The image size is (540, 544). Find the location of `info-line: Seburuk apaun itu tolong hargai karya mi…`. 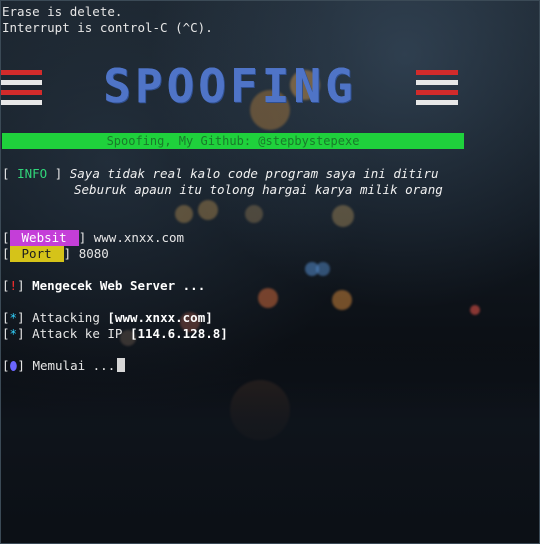

info-line: Seburuk apaun itu tolong hargai karya mi… is located at coordinates (258, 190).